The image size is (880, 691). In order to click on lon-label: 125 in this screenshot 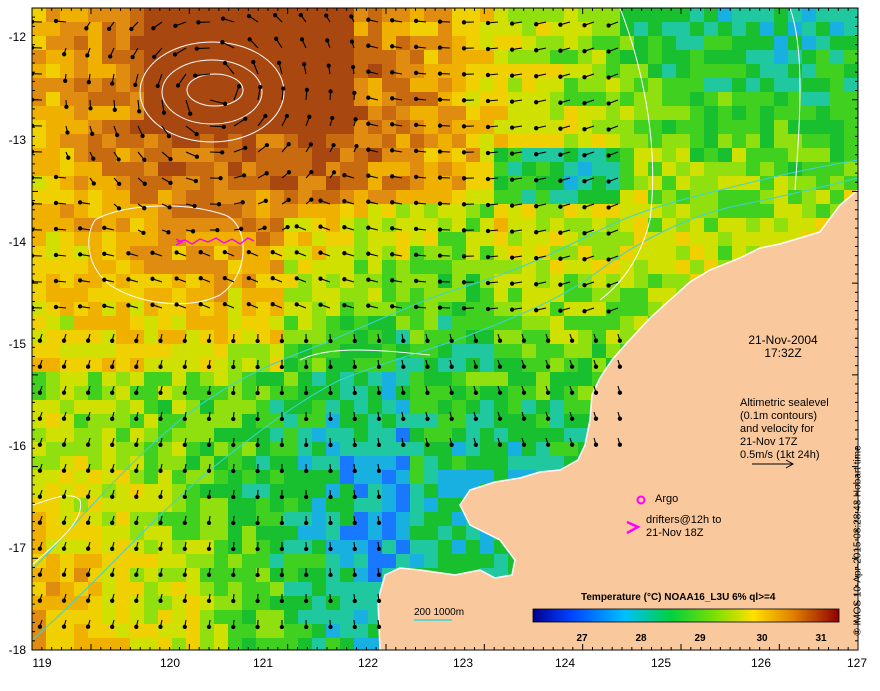, I will do `click(661, 663)`.